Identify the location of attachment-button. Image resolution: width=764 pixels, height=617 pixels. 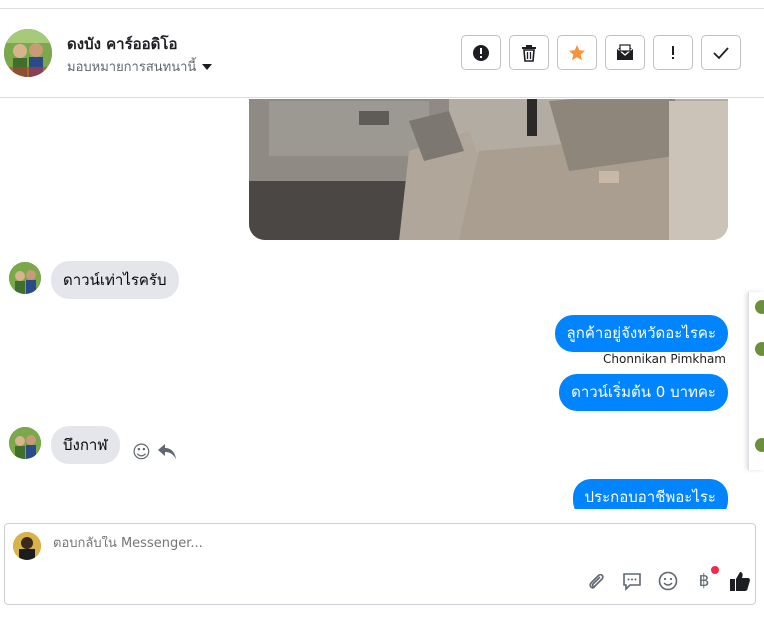
(596, 581).